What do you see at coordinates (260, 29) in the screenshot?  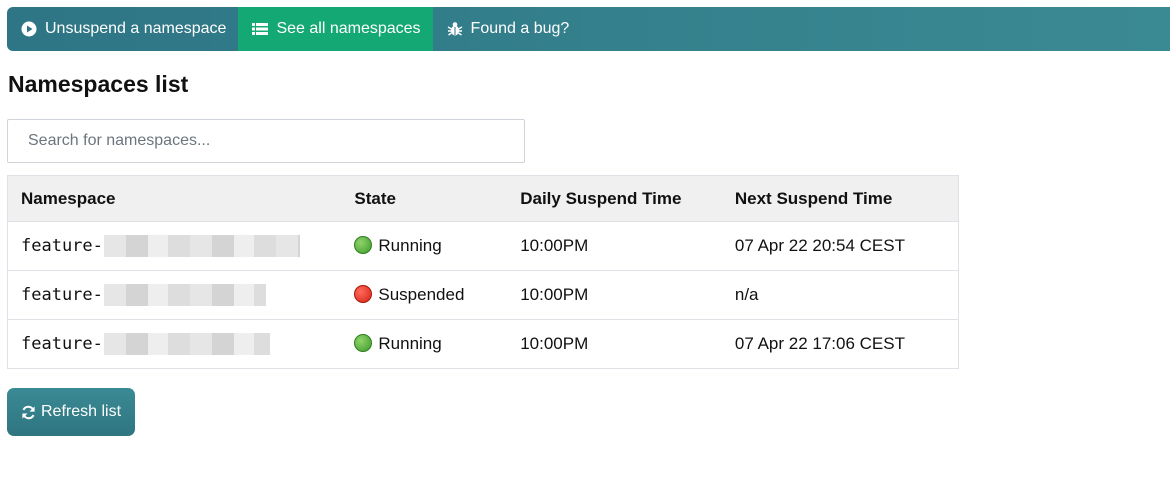 I see `list-icon` at bounding box center [260, 29].